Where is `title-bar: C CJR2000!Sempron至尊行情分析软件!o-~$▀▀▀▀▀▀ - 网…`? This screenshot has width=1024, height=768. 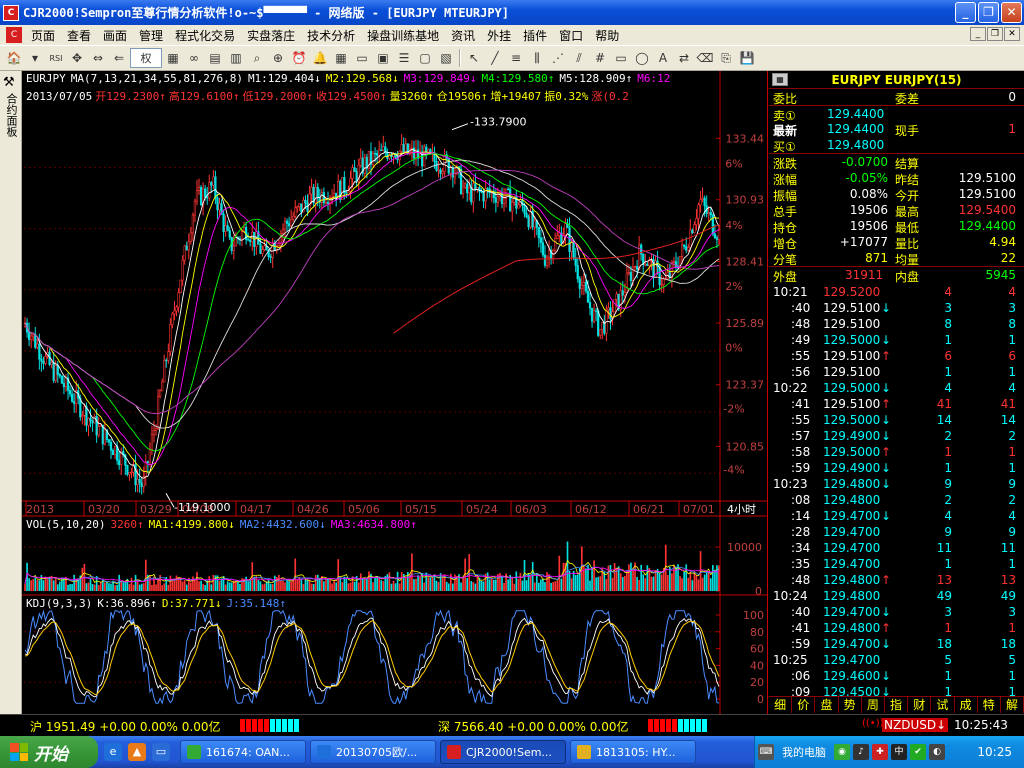 title-bar: C CJR2000!Sempron至尊行情分析软件!o-~$▀▀▀▀▀▀ - 网… is located at coordinates (512, 12).